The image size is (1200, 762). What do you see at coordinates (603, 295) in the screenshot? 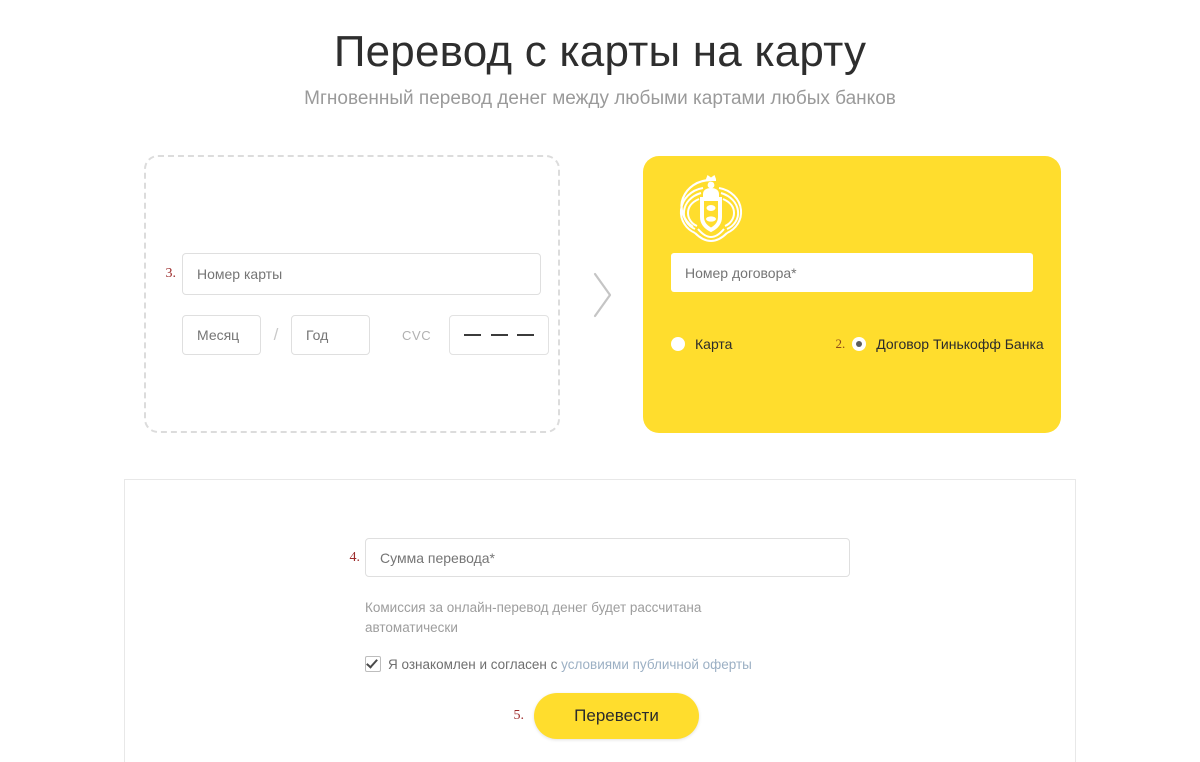
I see `chevron-right-icon` at bounding box center [603, 295].